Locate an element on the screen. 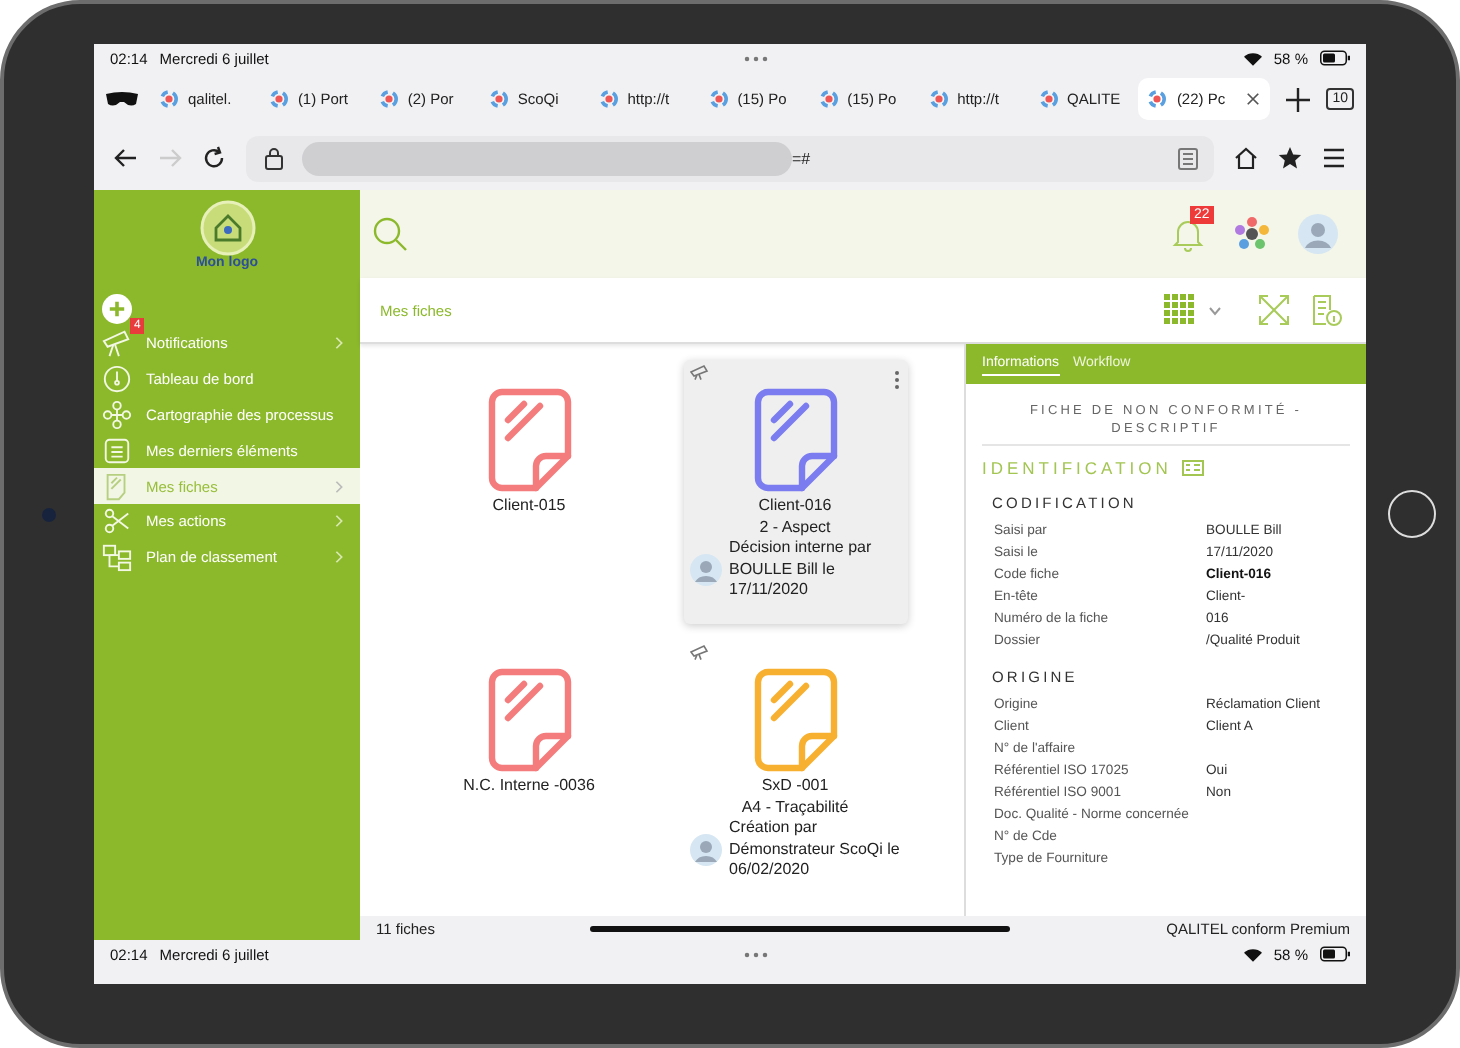 The height and width of the screenshot is (1048, 1460). search-icon is located at coordinates (390, 234).